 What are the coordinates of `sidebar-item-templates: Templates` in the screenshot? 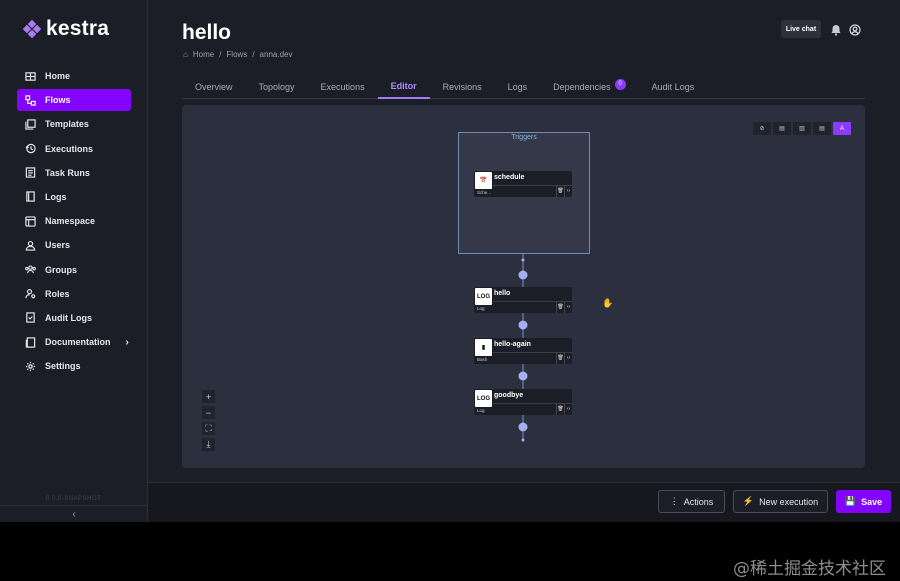 It's located at (74, 124).